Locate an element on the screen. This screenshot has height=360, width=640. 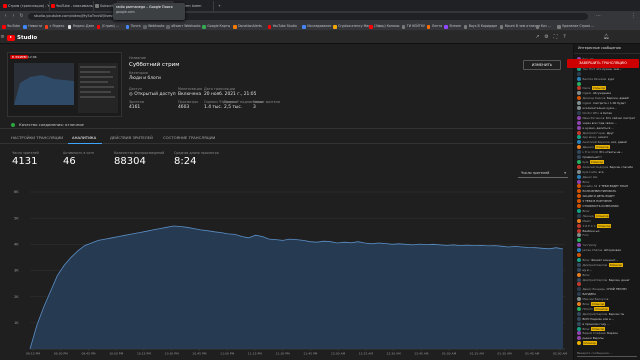
chat-message: Fom is located at coordinates (608, 235).